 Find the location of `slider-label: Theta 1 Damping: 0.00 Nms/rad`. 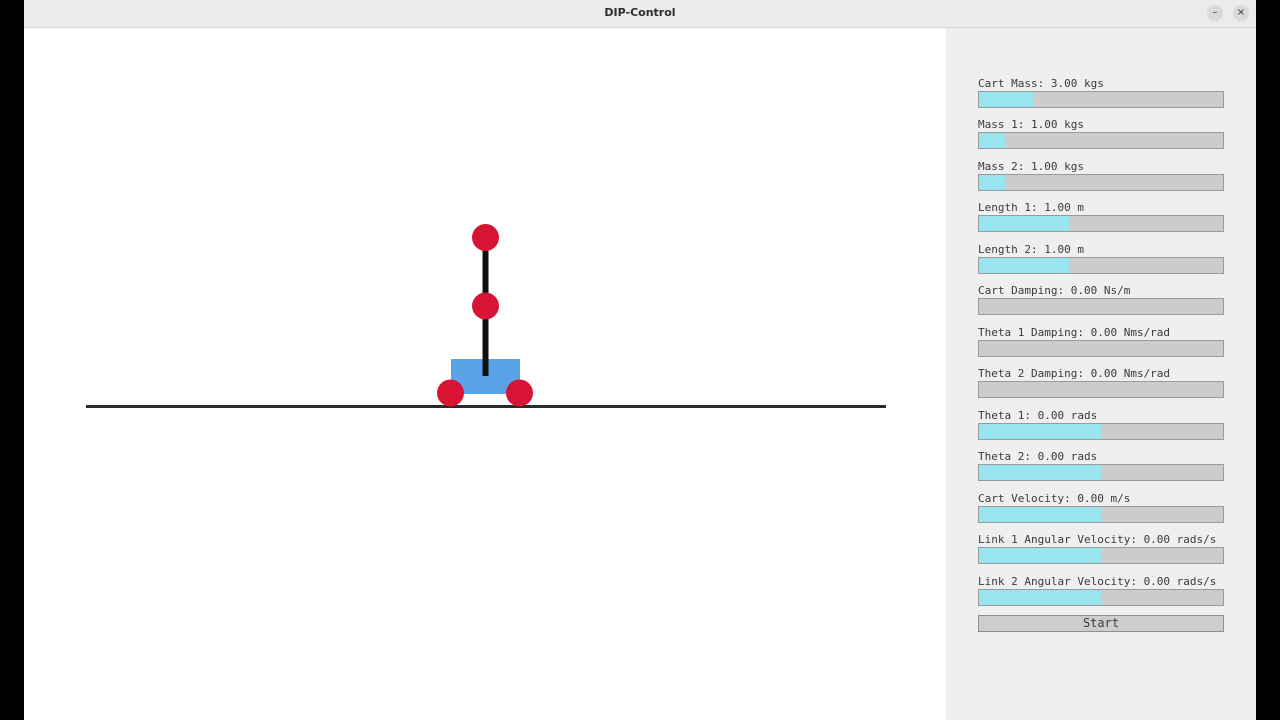

slider-label: Theta 1 Damping: 0.00 Nms/rad is located at coordinates (1074, 332).